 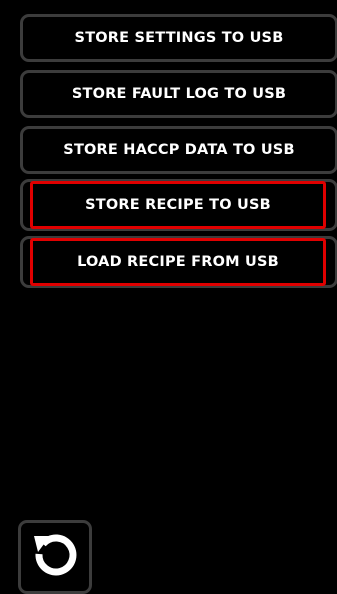 I want to click on button-label: LOAD RECIPE FROM USB, so click(x=178, y=262).